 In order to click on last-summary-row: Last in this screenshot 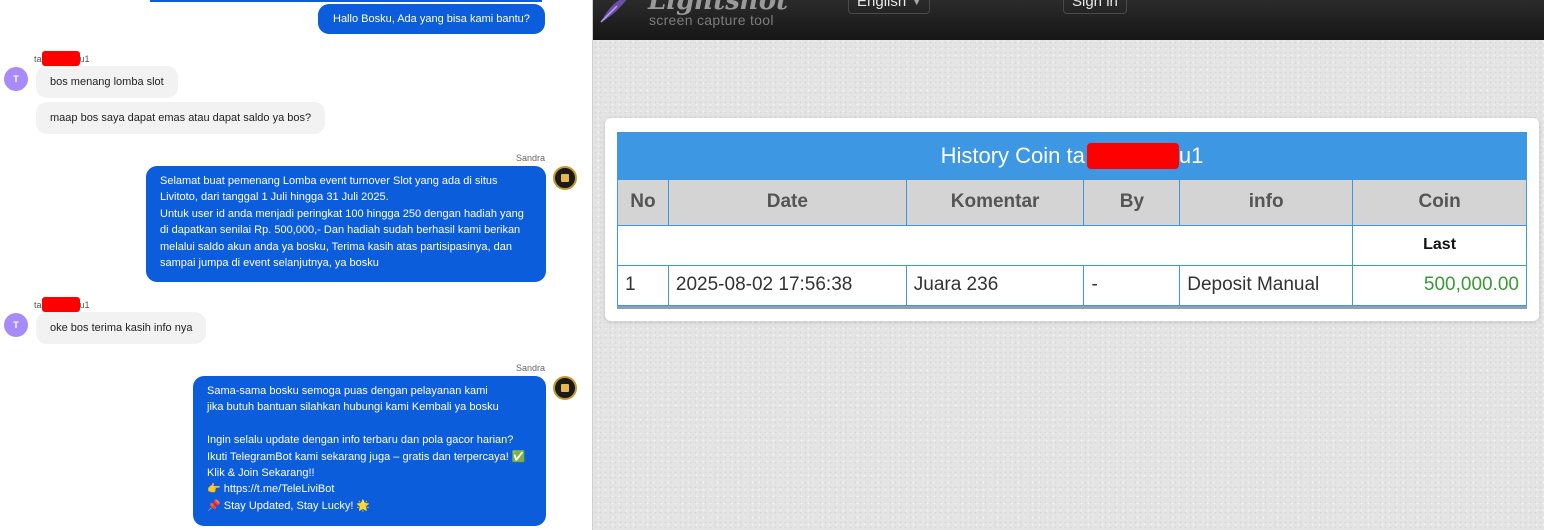, I will do `click(1071, 245)`.